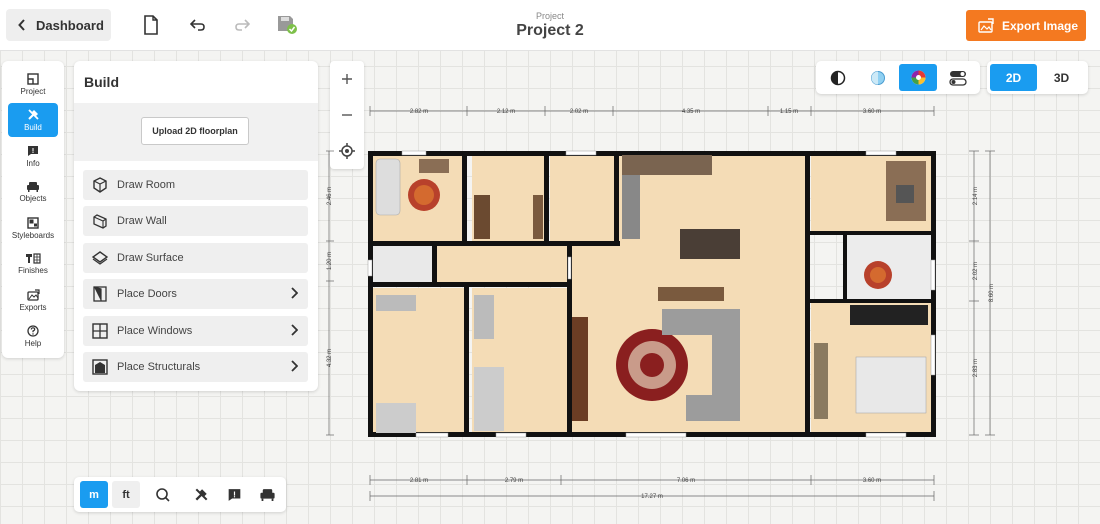 The width and height of the screenshot is (1100, 524). I want to click on contrast-icon, so click(838, 77).